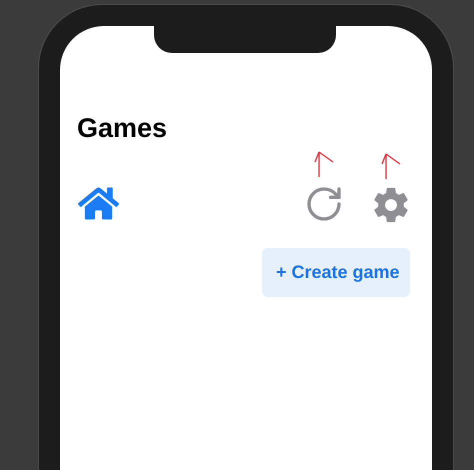 The width and height of the screenshot is (474, 470). I want to click on create-game-button: + Create game, so click(336, 272).